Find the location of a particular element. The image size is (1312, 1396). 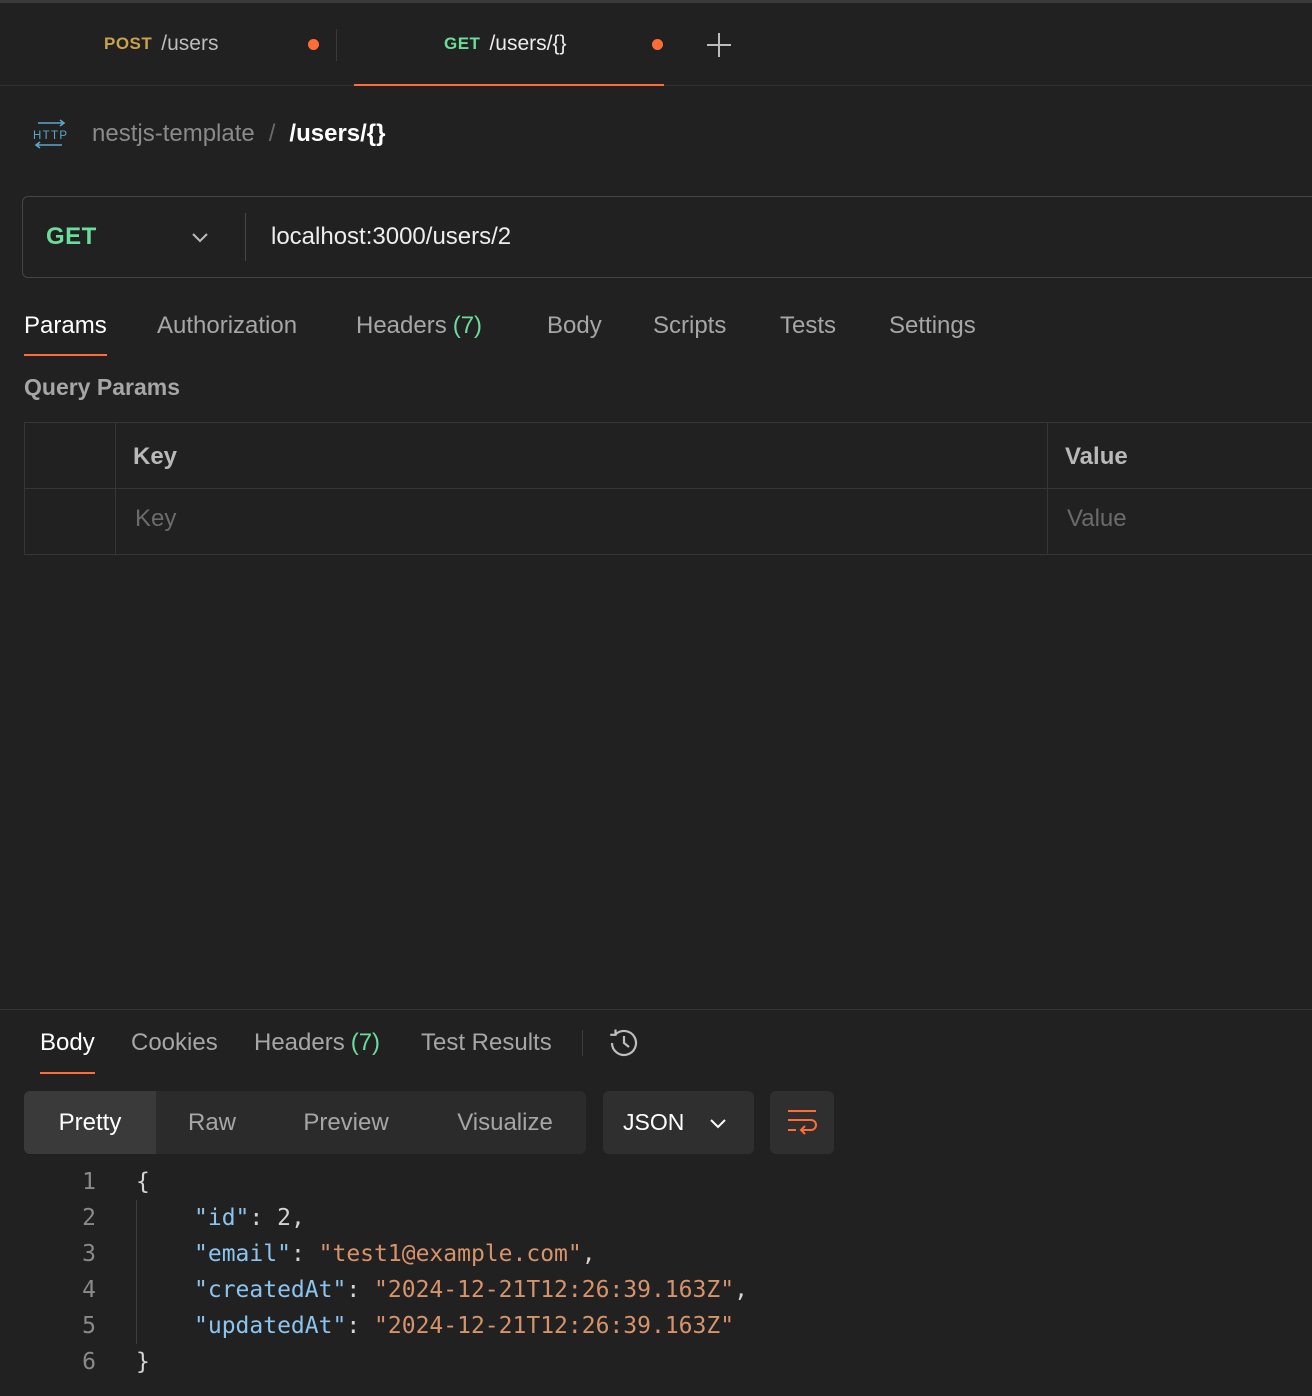

line-number: 2 is located at coordinates (89, 1218).